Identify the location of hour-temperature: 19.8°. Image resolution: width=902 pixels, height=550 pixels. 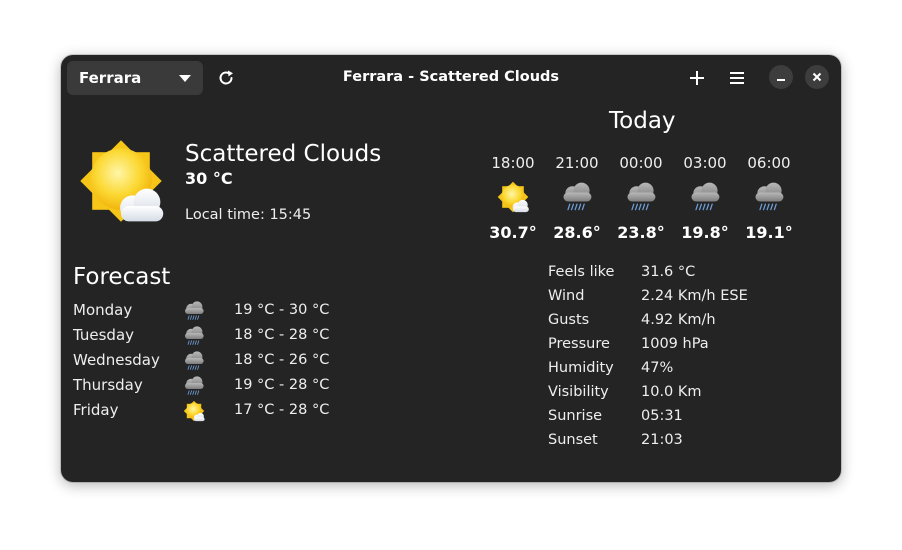
(705, 232).